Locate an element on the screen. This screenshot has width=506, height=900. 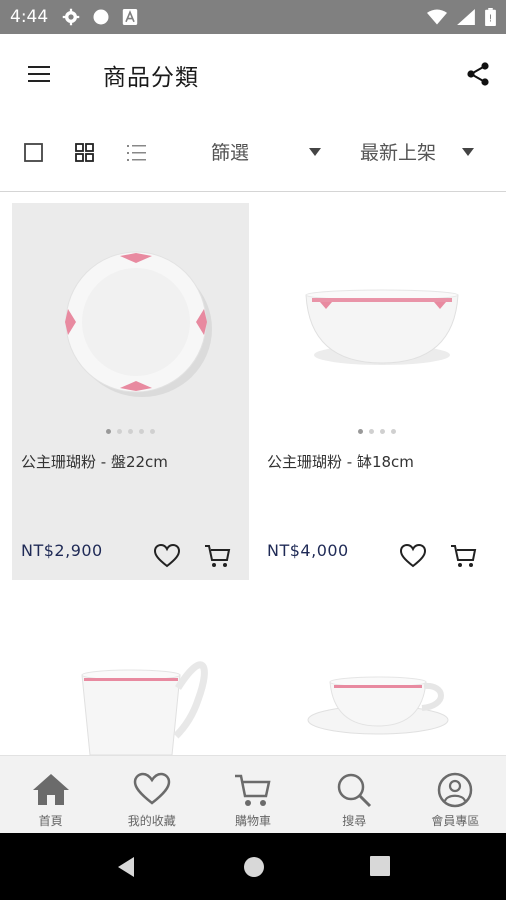
battery-icon: ! is located at coordinates (490, 17).